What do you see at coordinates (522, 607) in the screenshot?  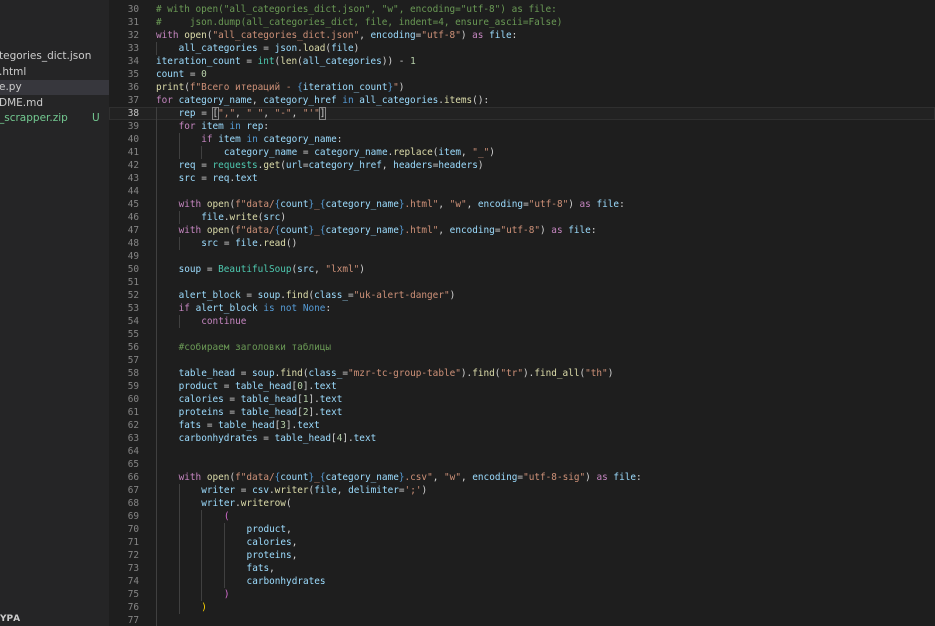 I see `code-line: 76)` at bounding box center [522, 607].